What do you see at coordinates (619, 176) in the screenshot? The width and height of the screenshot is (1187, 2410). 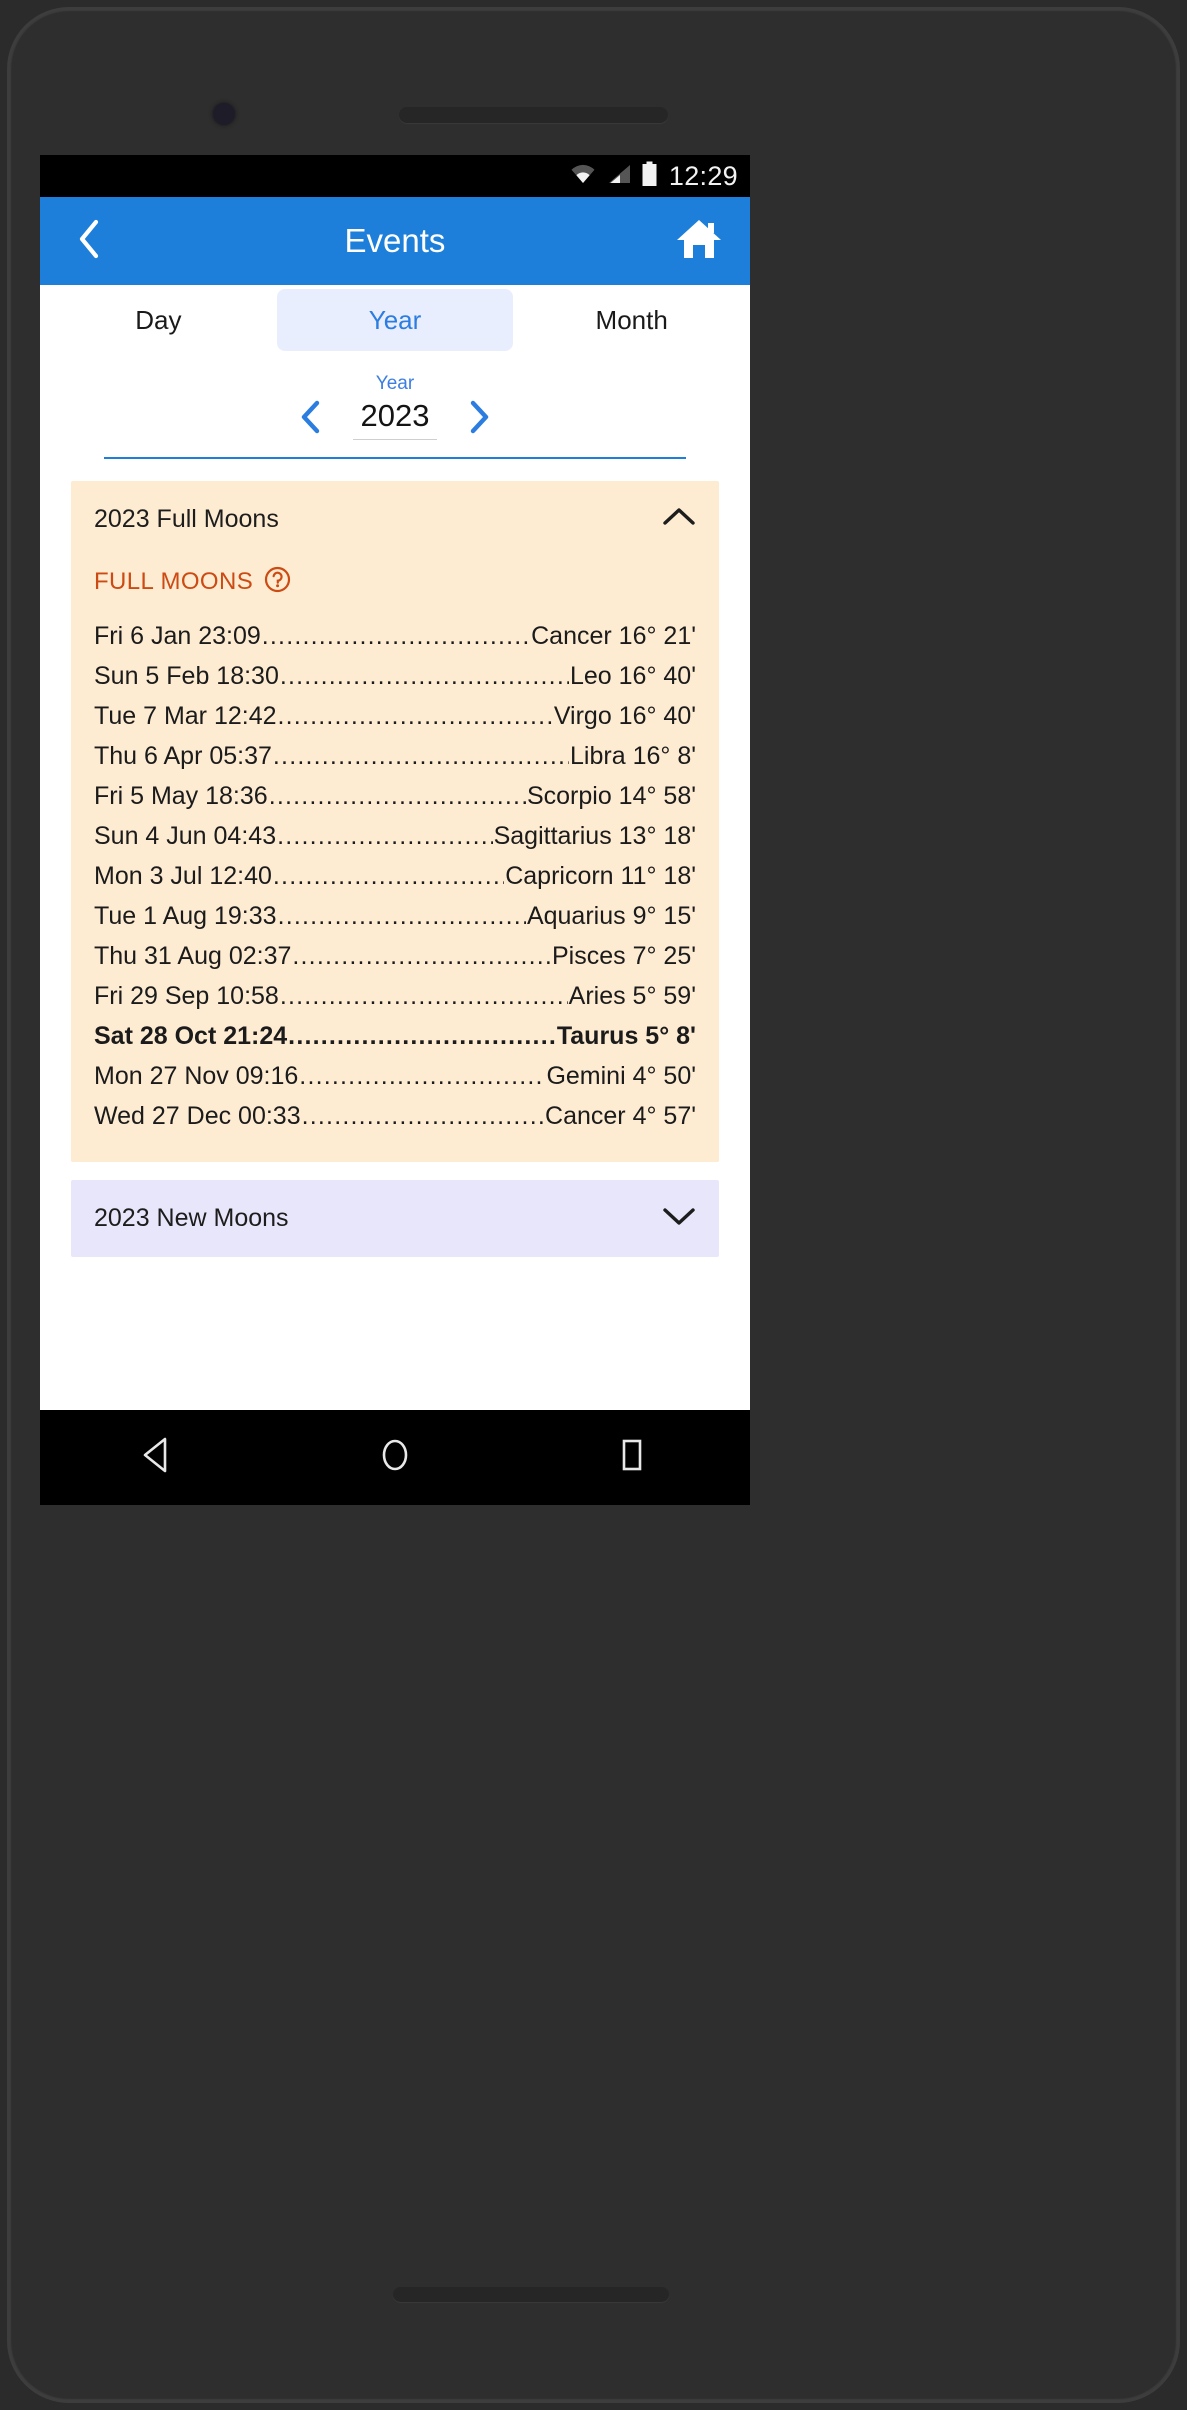 I see `cellular-signal-icon` at bounding box center [619, 176].